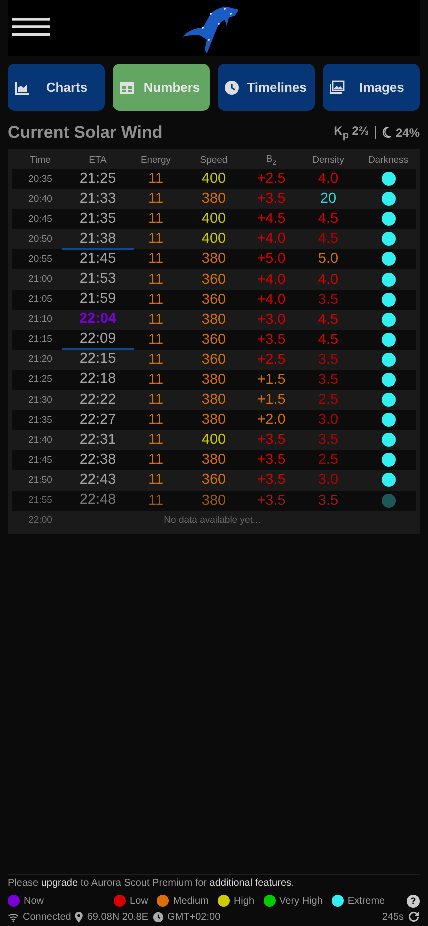 This screenshot has height=926, width=428. I want to click on refresh-icon, so click(414, 917).